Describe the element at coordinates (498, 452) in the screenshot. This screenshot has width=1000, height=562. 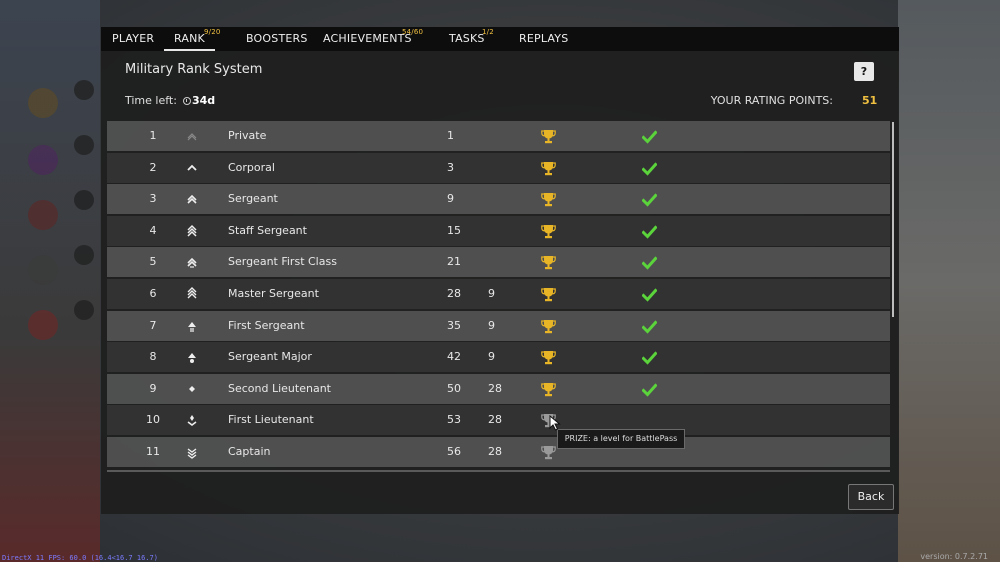
I see `rank-row: 11 Captain 56 28` at that location.